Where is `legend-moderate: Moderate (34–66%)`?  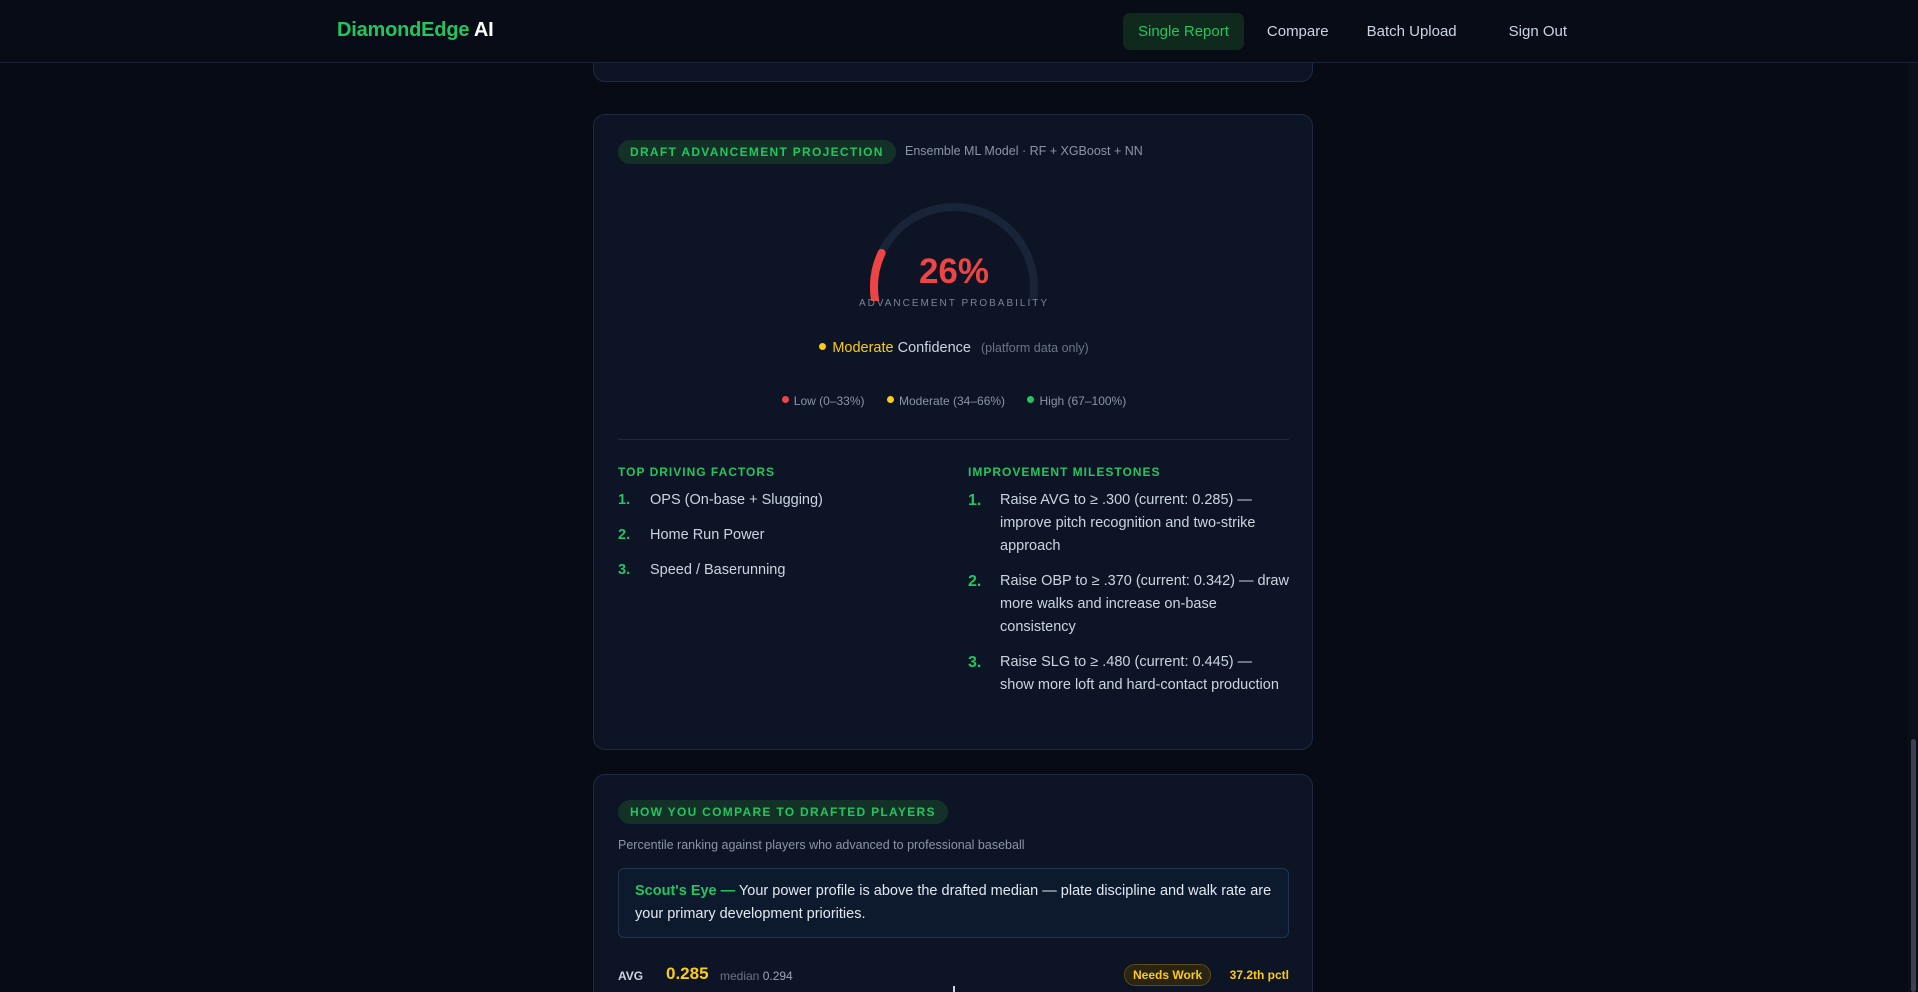
legend-moderate: Moderate (34–66%) is located at coordinates (946, 401).